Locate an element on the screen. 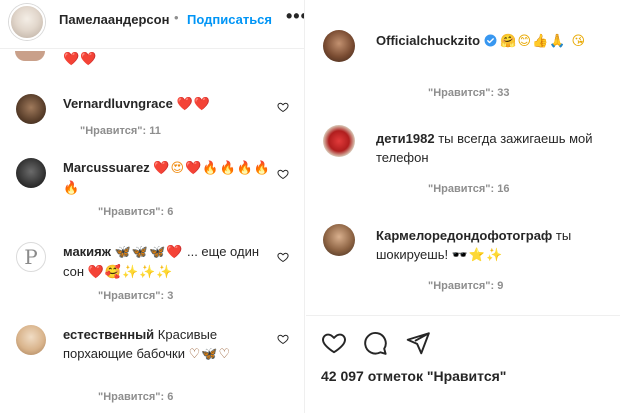  avatar-letter-p: P is located at coordinates (31, 257).